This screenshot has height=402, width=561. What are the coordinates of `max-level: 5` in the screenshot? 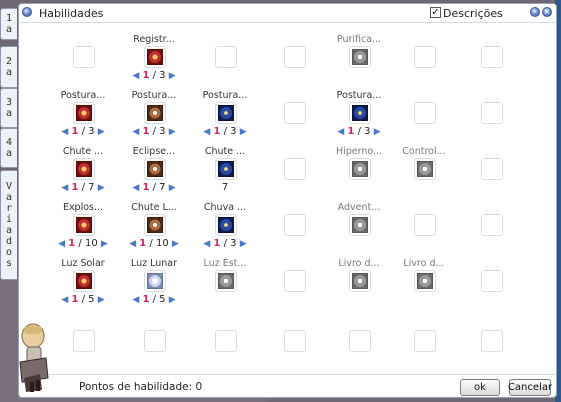 It's located at (91, 299).